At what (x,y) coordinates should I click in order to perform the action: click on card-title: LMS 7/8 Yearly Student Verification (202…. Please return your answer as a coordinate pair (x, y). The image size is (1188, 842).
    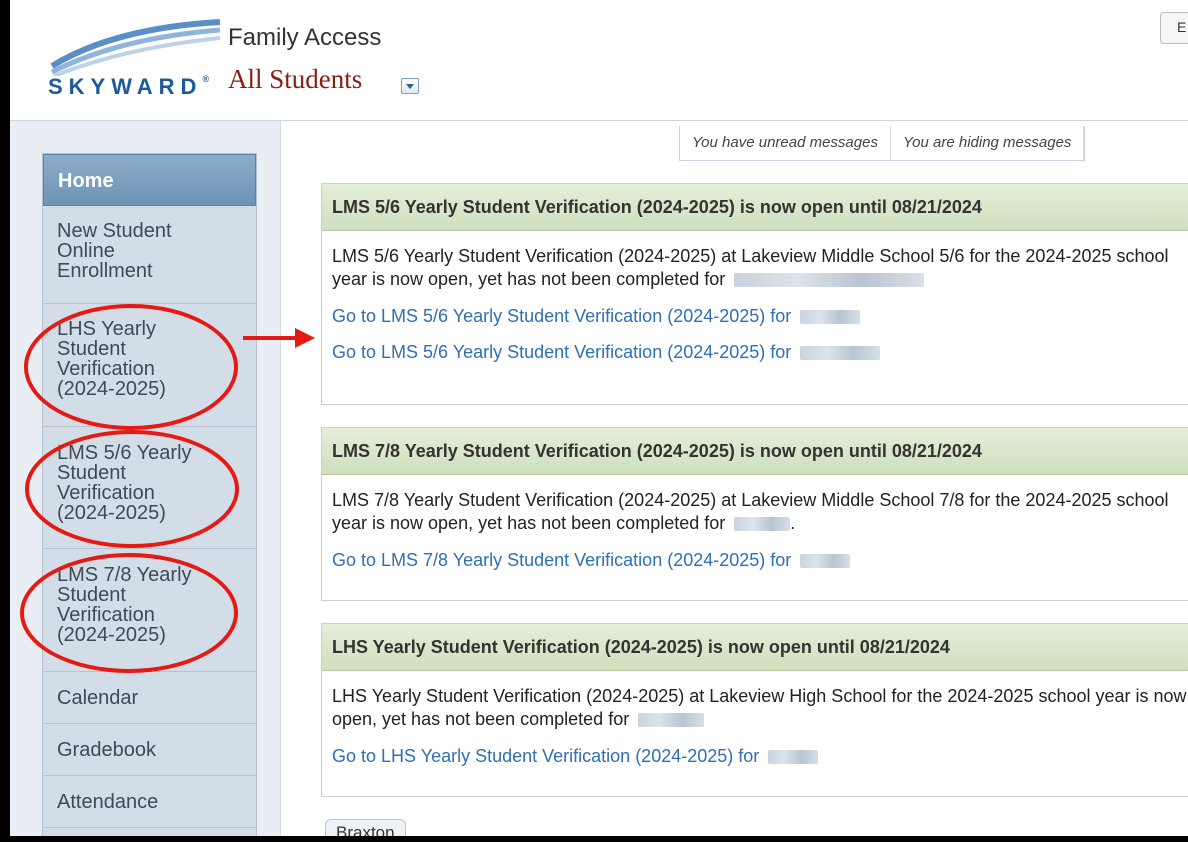
    Looking at the image, I should click on (657, 451).